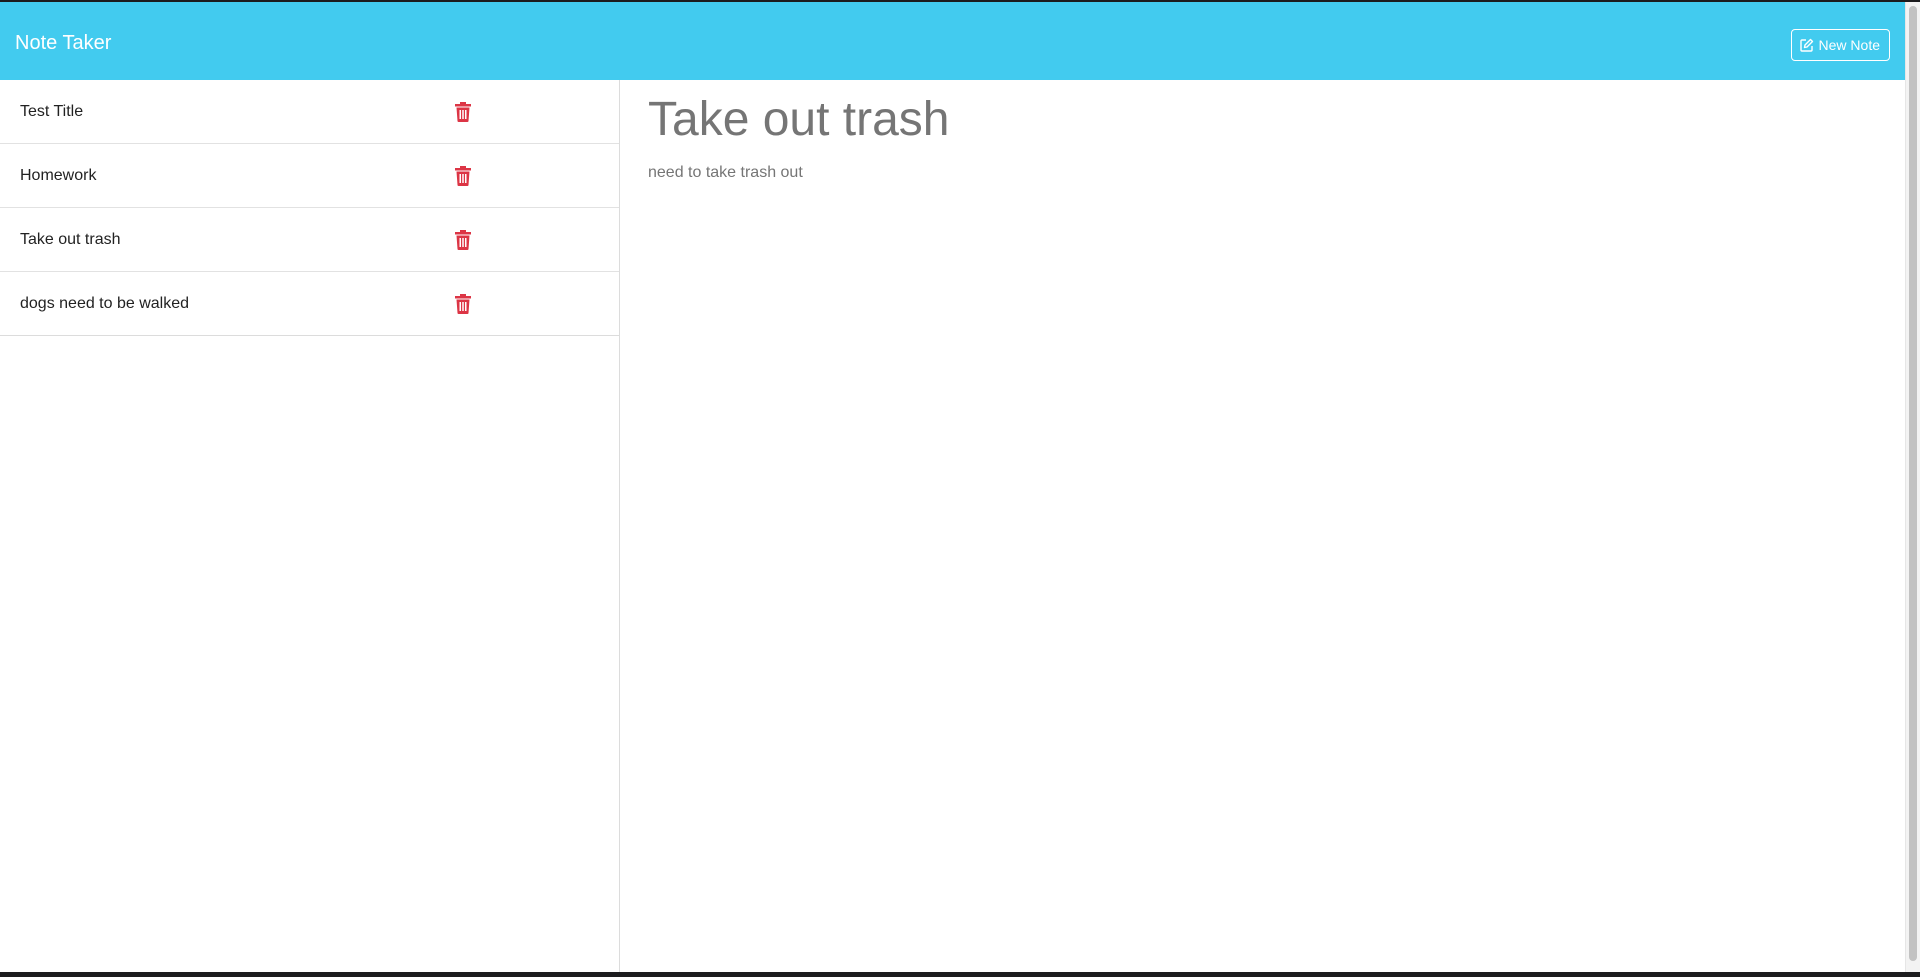  Describe the element at coordinates (52, 111) in the screenshot. I see `note-list-title: Test Title` at that location.